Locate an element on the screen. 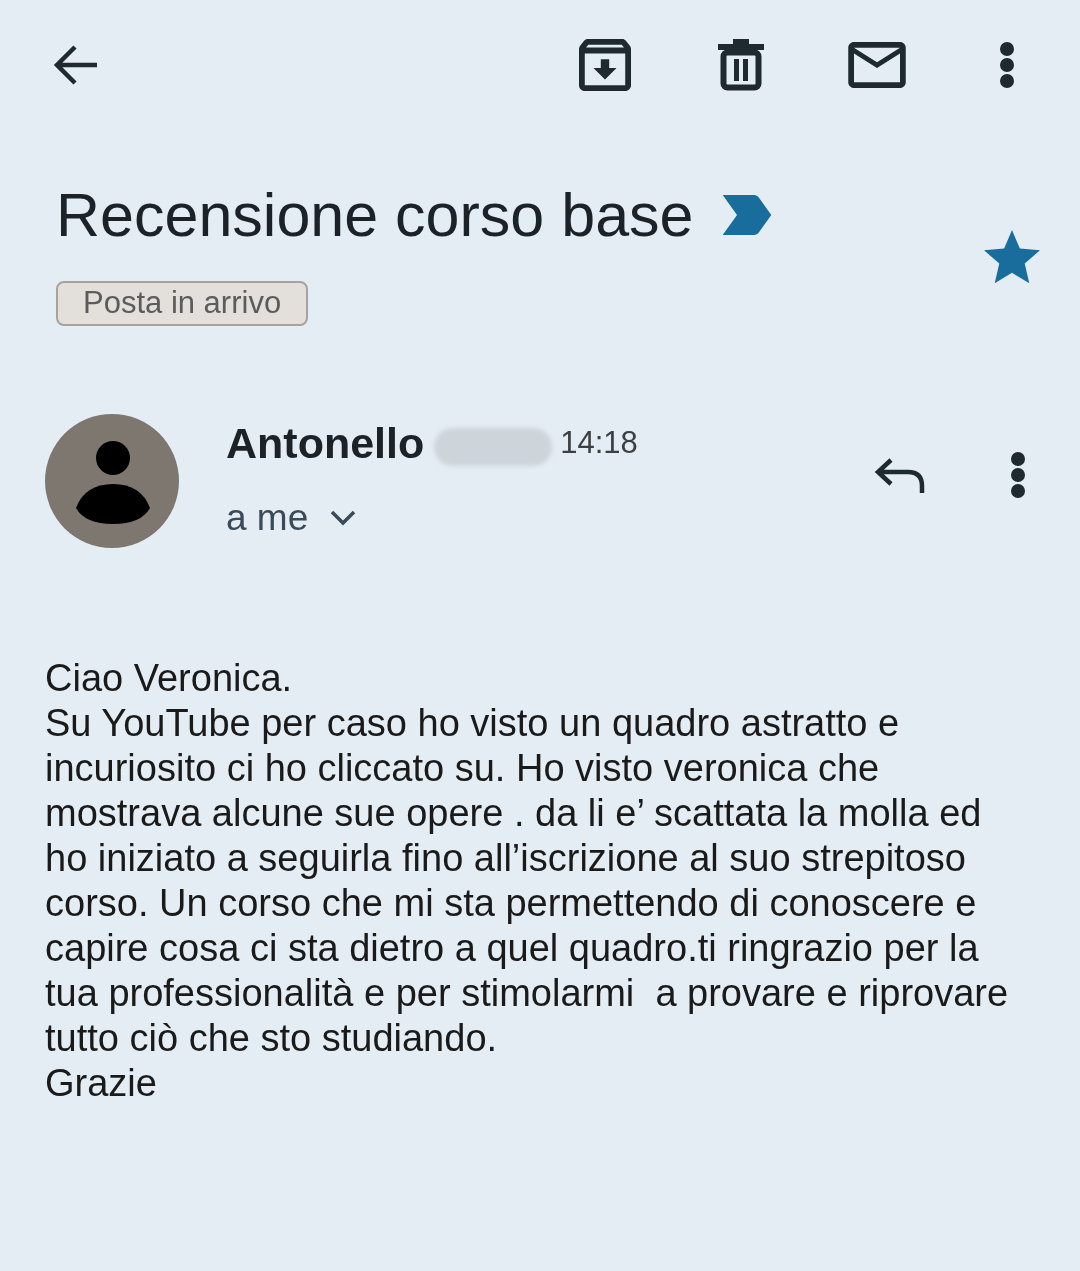 This screenshot has width=1080, height=1271. label-chip: Posta in arrivo is located at coordinates (182, 303).